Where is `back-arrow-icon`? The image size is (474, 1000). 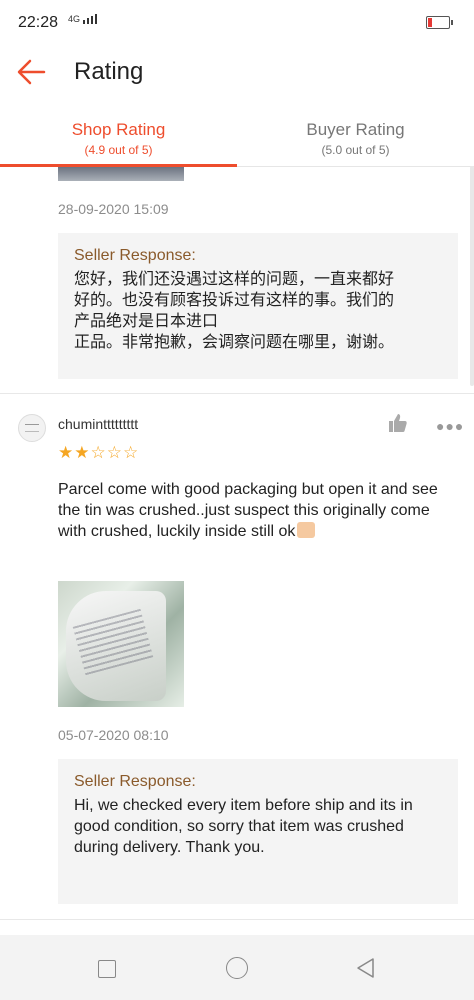 back-arrow-icon is located at coordinates (32, 72).